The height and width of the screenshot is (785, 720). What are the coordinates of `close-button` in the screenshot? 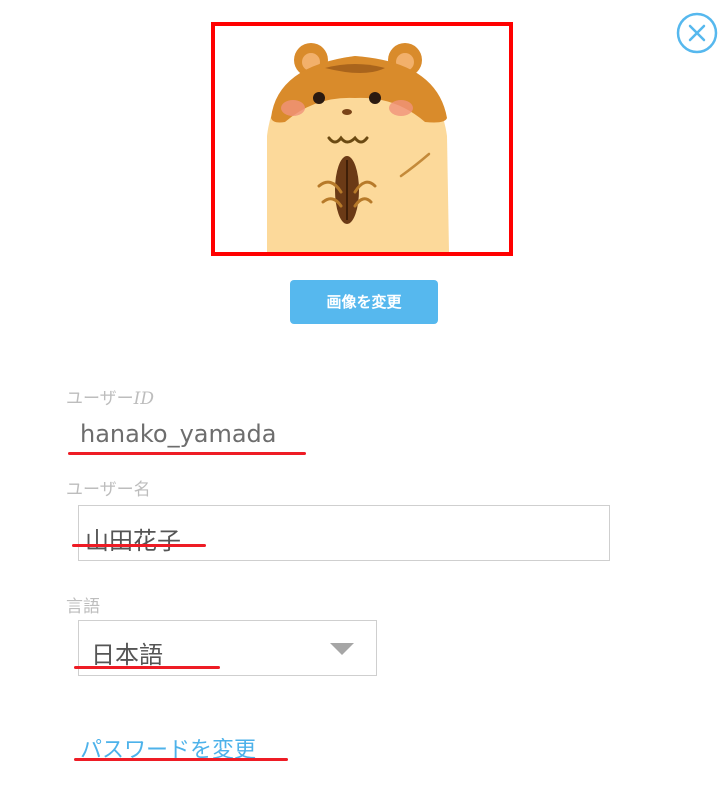 It's located at (697, 33).